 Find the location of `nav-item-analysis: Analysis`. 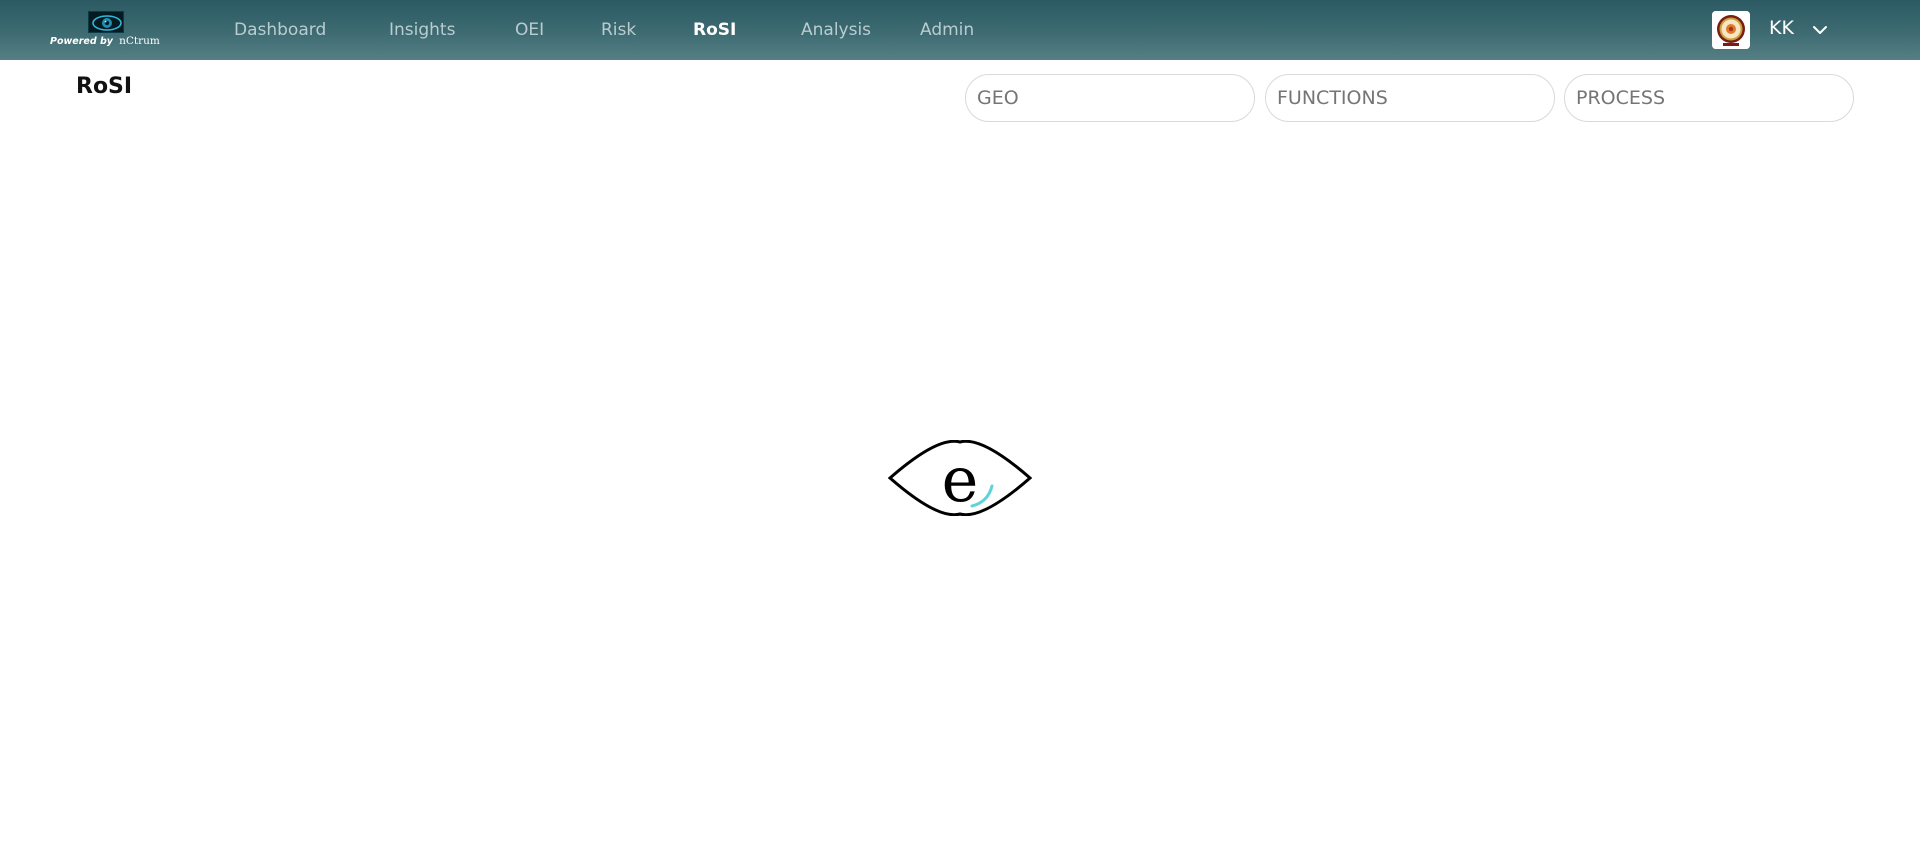

nav-item-analysis: Analysis is located at coordinates (836, 30).